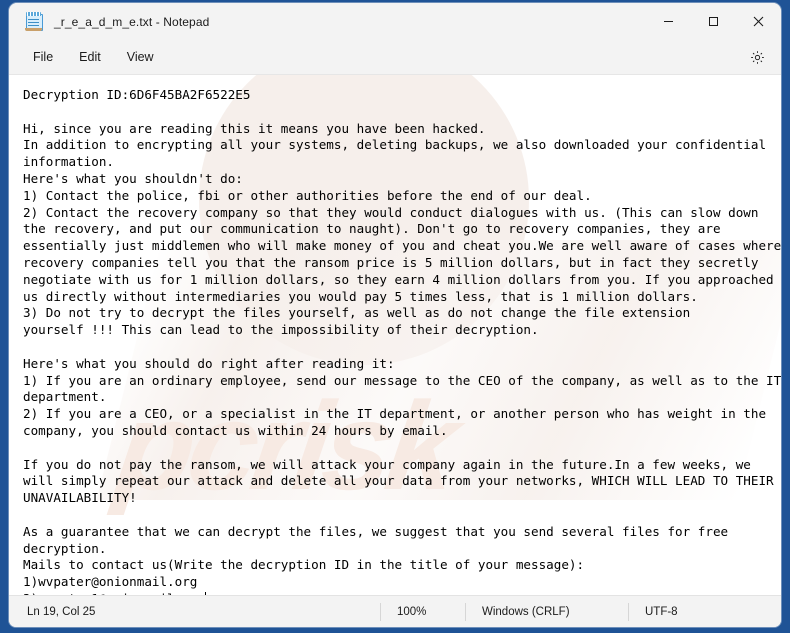 The height and width of the screenshot is (633, 790). What do you see at coordinates (205, 593) in the screenshot?
I see `text-caret` at bounding box center [205, 593].